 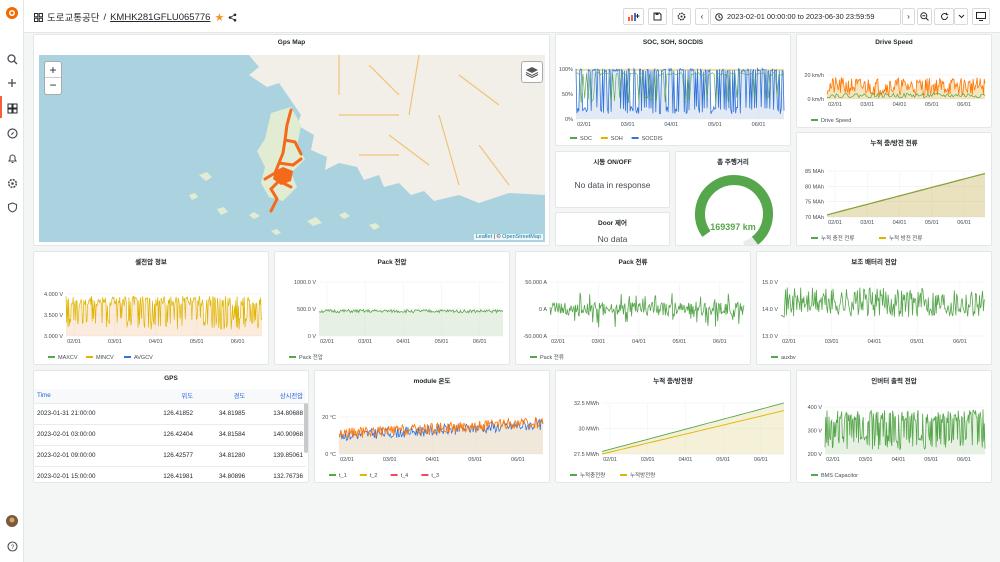 I want to click on chevron-down-icon, so click(x=961, y=16).